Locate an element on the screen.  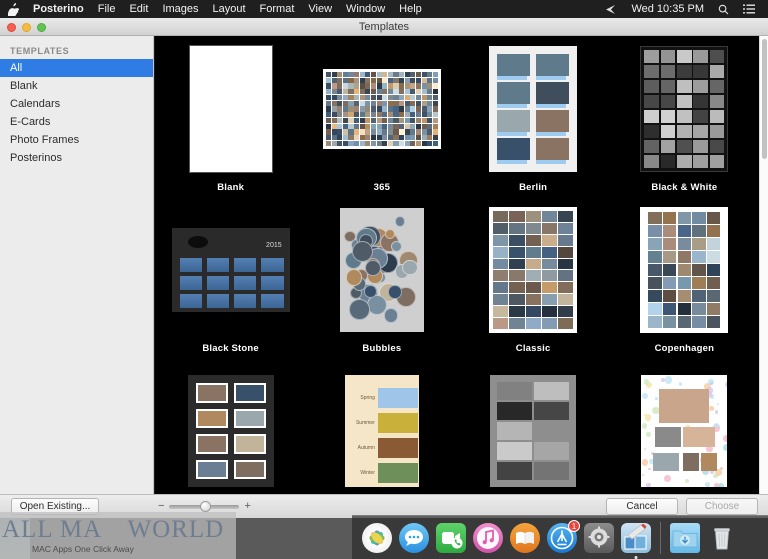
template-card: Black & White is located at coordinates (684, 118).